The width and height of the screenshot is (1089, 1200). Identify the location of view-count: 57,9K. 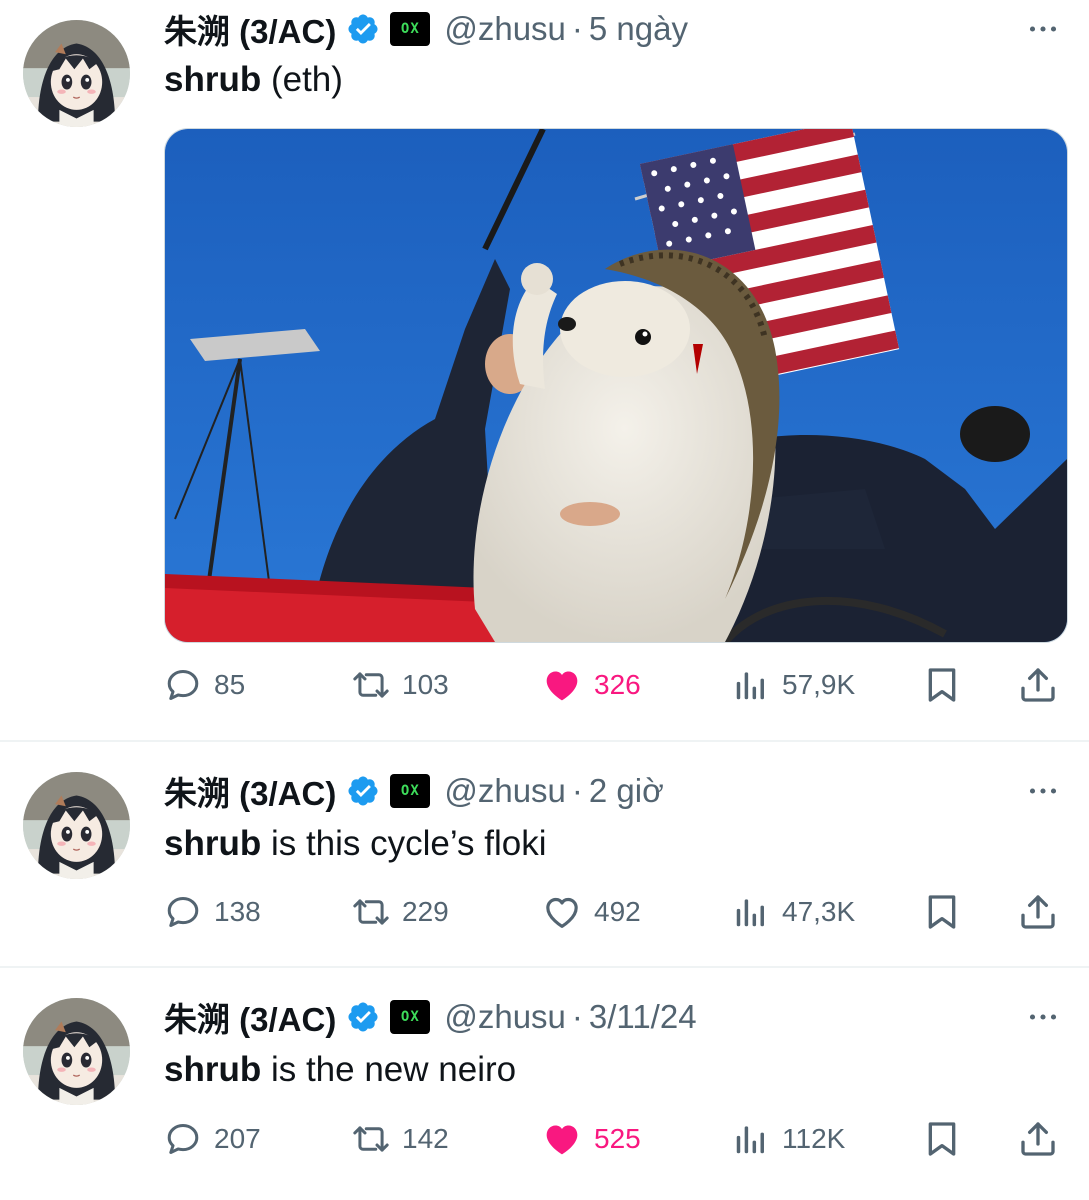
(819, 684).